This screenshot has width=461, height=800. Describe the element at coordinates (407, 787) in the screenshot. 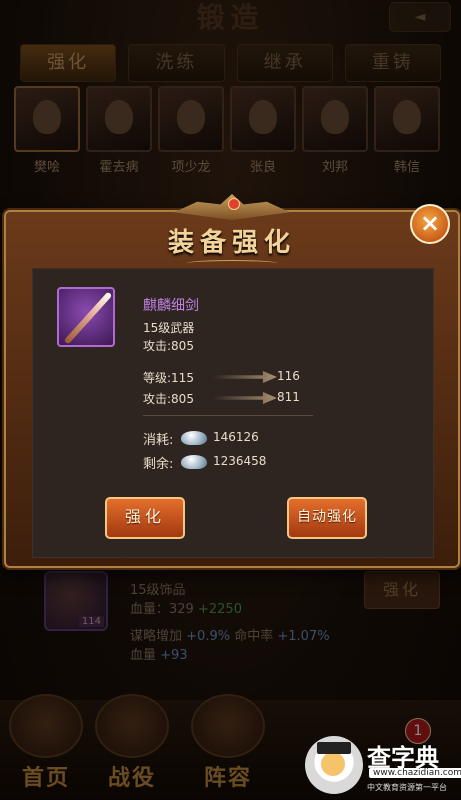

I see `watermark-subtitle: 中文教育资源第一平台` at that location.